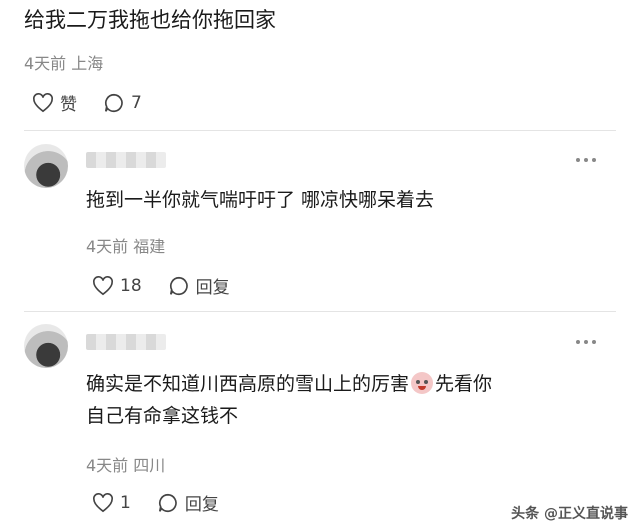 The image size is (640, 531). I want to click on reply-text-part: 先看你, so click(464, 384).